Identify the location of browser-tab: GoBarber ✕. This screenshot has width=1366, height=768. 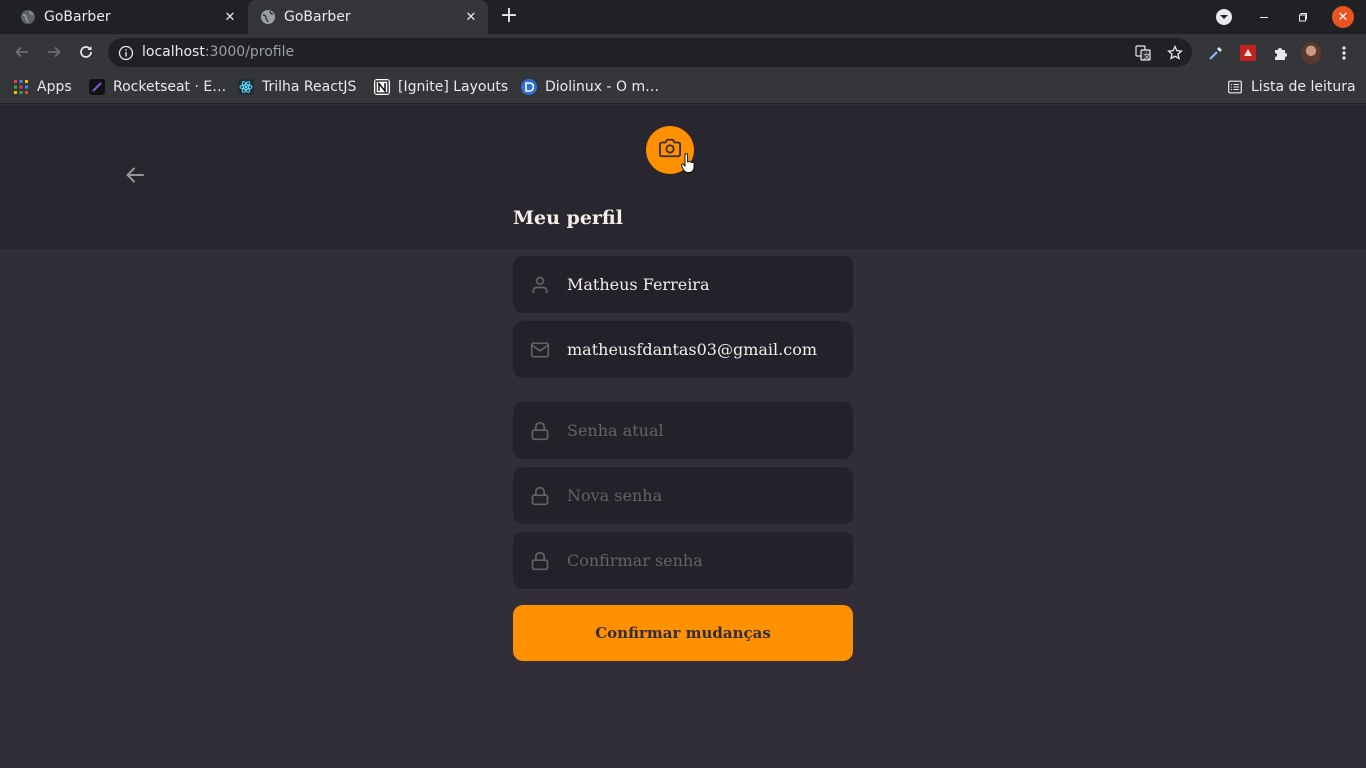
(127, 17).